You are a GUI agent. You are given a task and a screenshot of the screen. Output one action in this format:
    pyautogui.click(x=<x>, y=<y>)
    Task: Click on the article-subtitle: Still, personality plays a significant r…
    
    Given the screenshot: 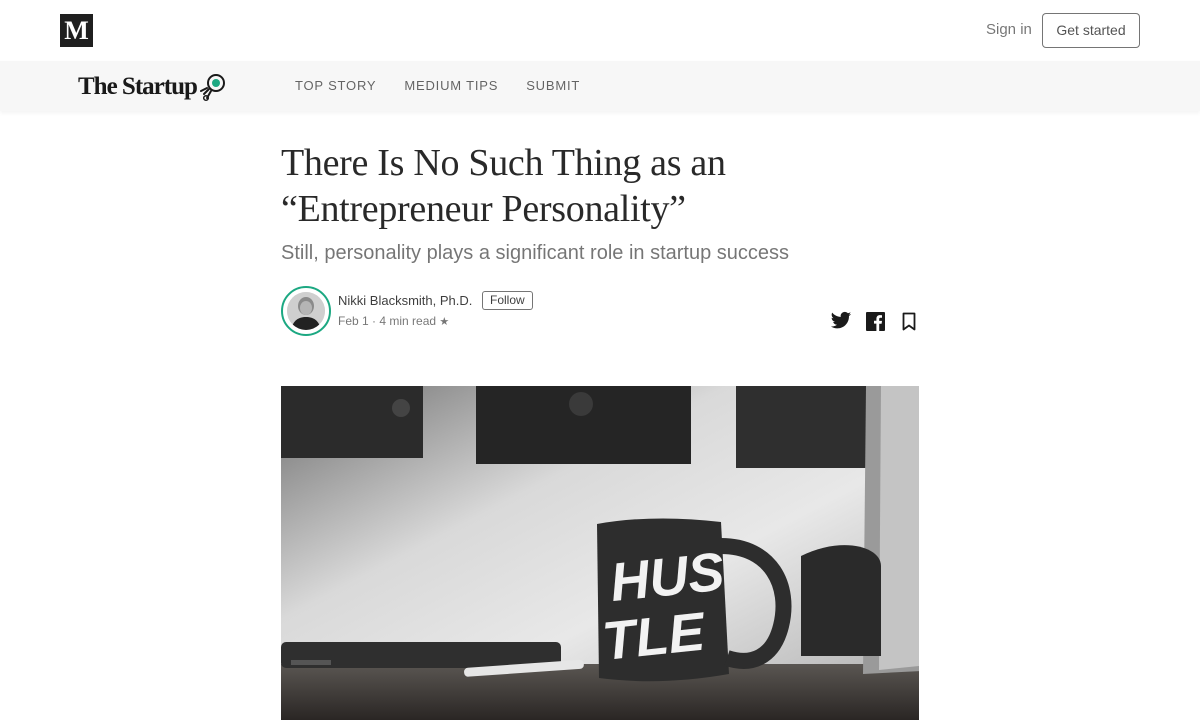 What is the action you would take?
    pyautogui.click(x=535, y=253)
    